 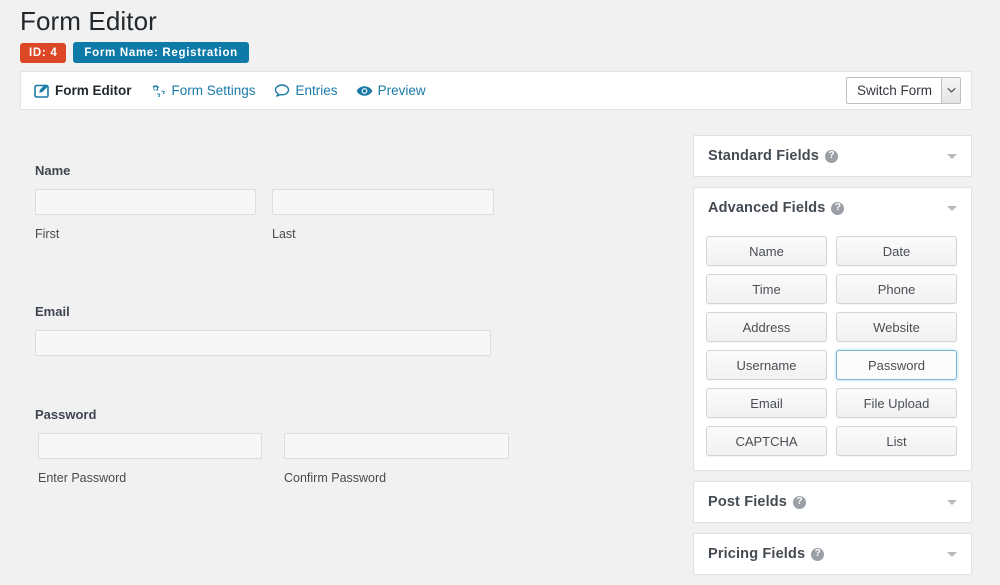 What do you see at coordinates (766, 289) in the screenshot?
I see `field-button-time: Time` at bounding box center [766, 289].